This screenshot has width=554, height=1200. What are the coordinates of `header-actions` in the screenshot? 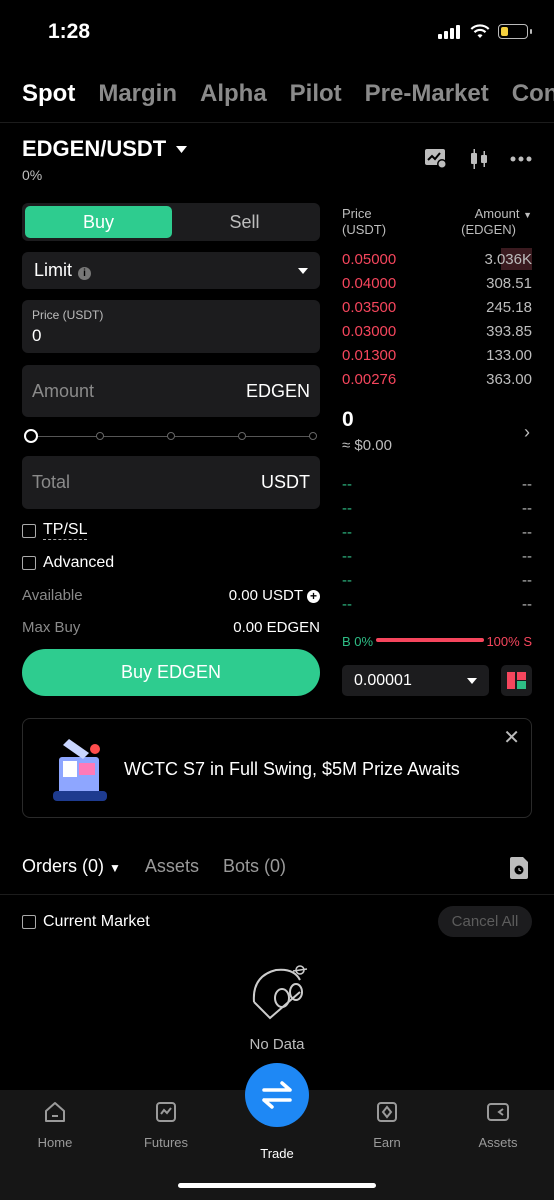 It's located at (478, 159).